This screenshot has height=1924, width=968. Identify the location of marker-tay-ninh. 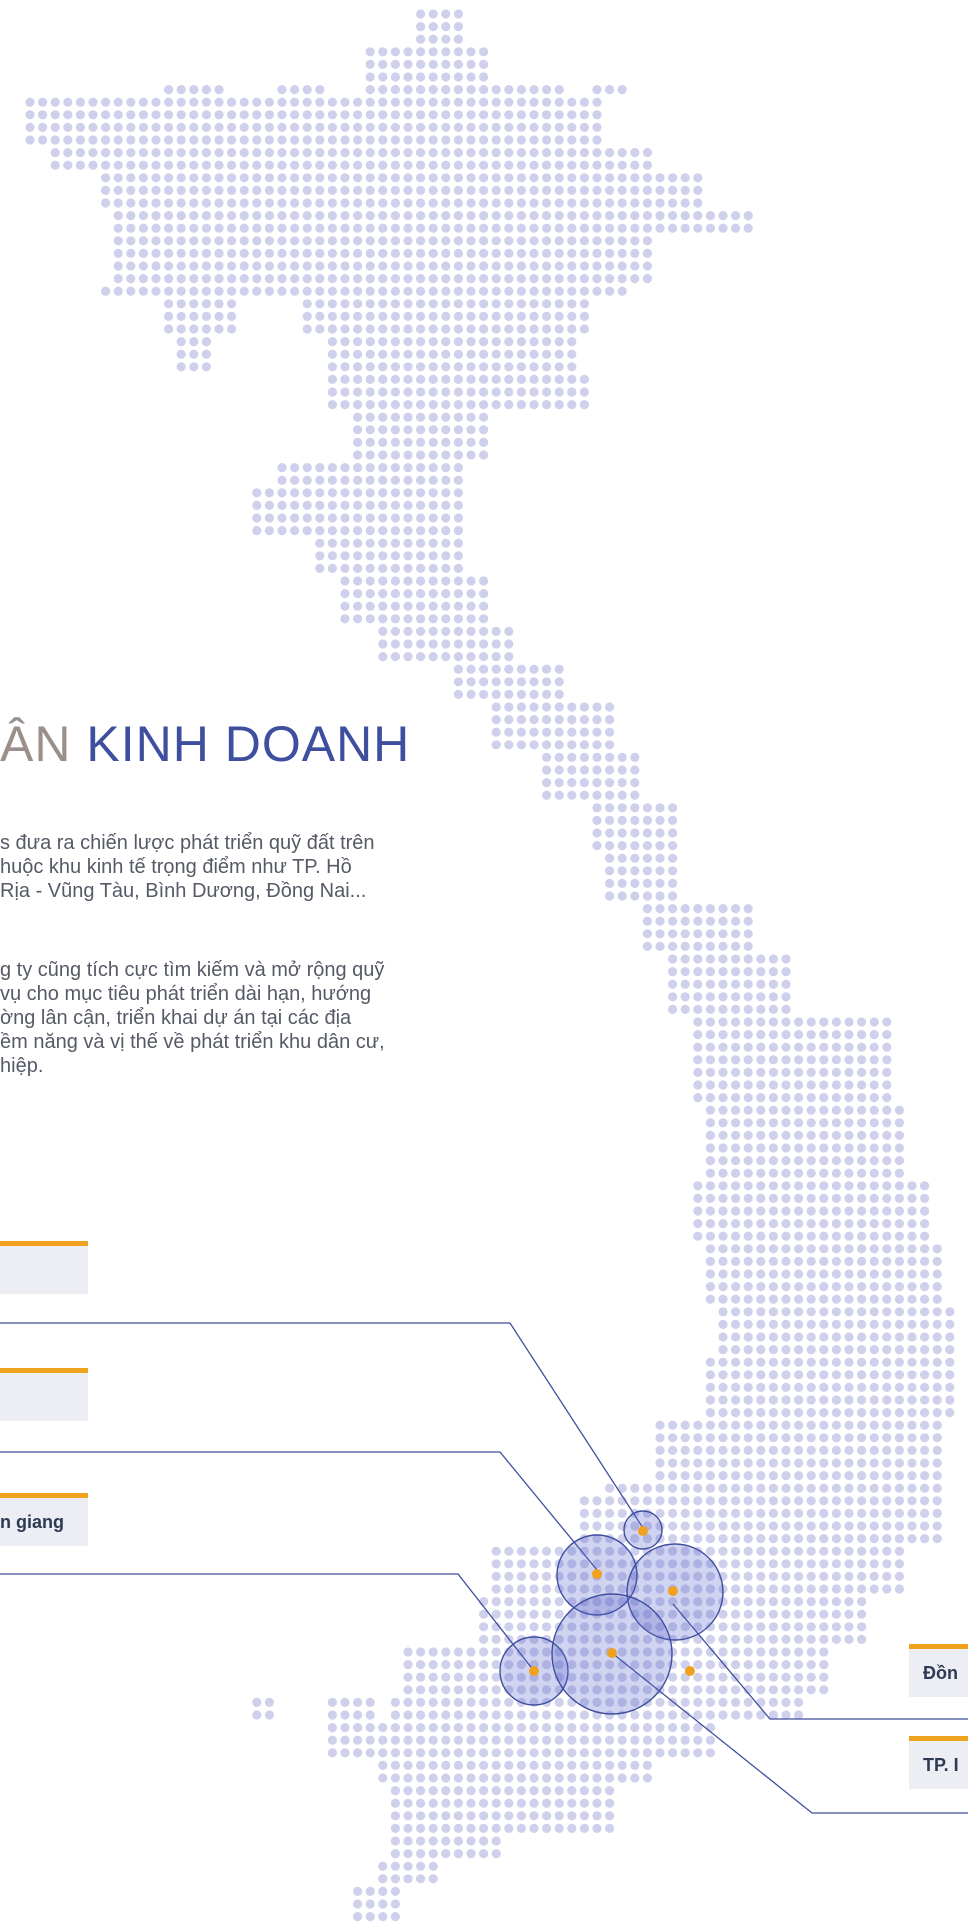
(643, 1531).